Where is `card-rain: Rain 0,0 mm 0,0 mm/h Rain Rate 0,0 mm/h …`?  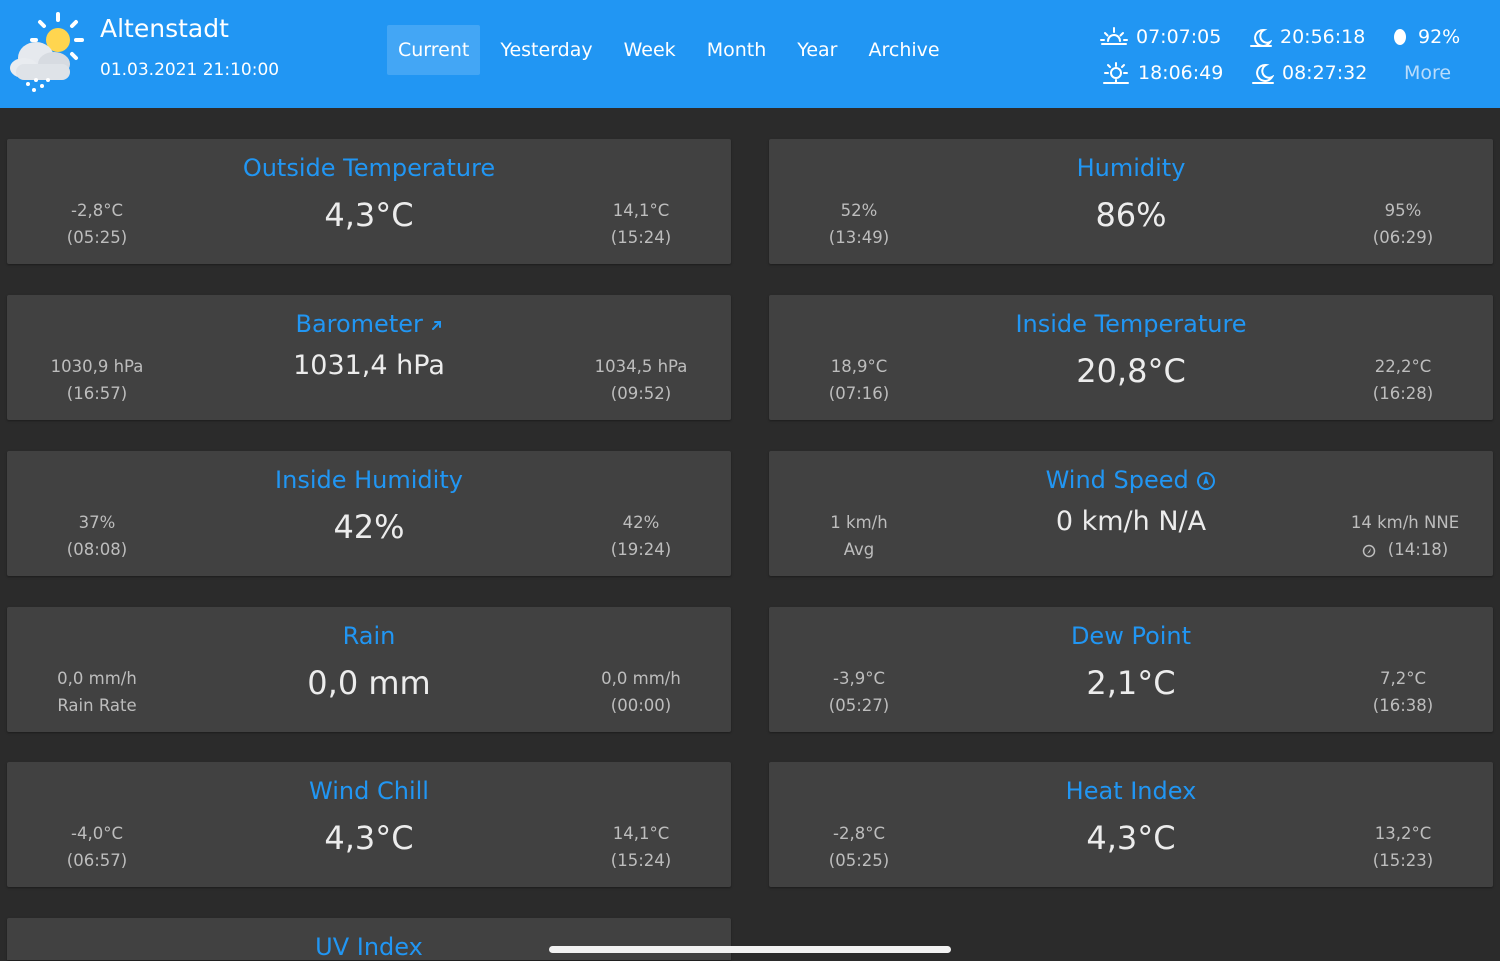 card-rain: Rain 0,0 mm 0,0 mm/h Rain Rate 0,0 mm/h … is located at coordinates (369, 669).